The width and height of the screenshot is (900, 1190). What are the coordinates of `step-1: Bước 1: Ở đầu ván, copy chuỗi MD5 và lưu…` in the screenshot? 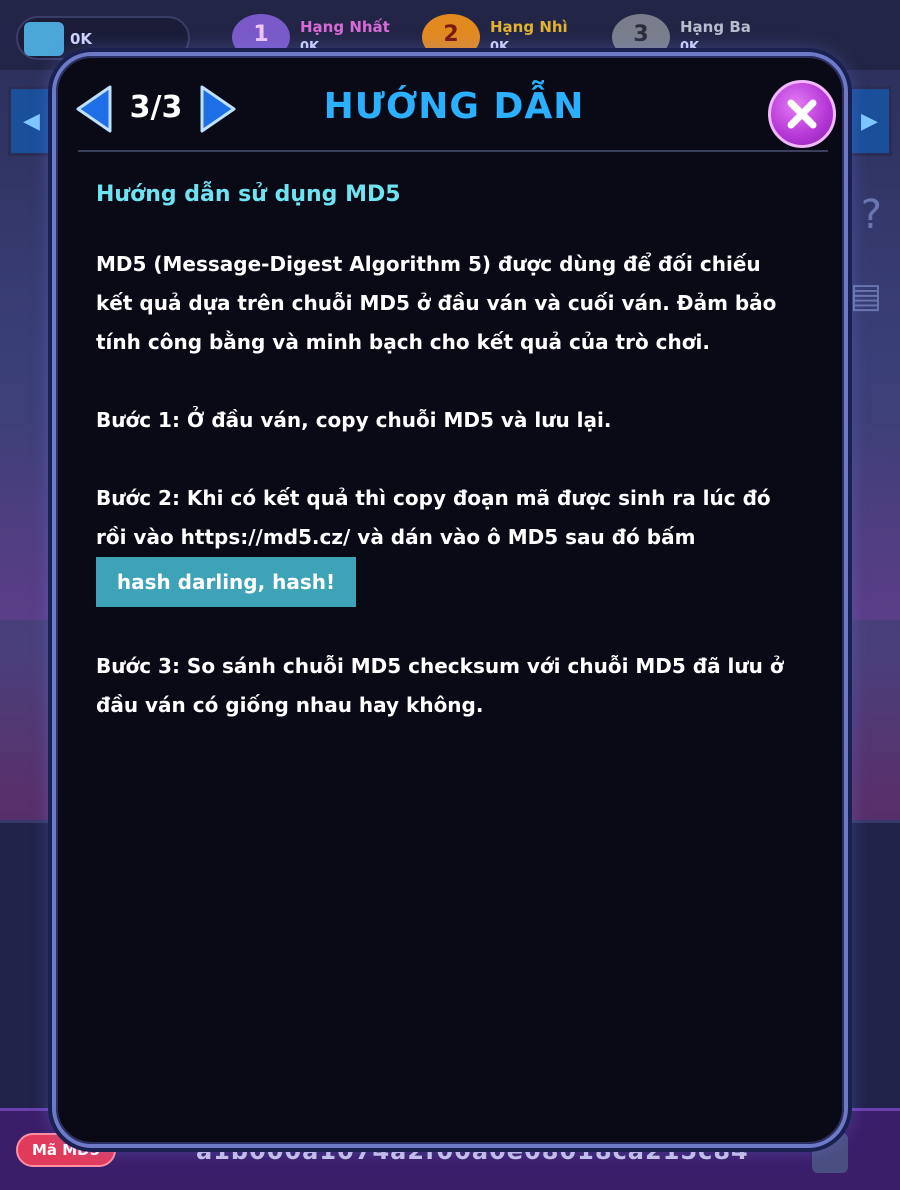 It's located at (354, 420).